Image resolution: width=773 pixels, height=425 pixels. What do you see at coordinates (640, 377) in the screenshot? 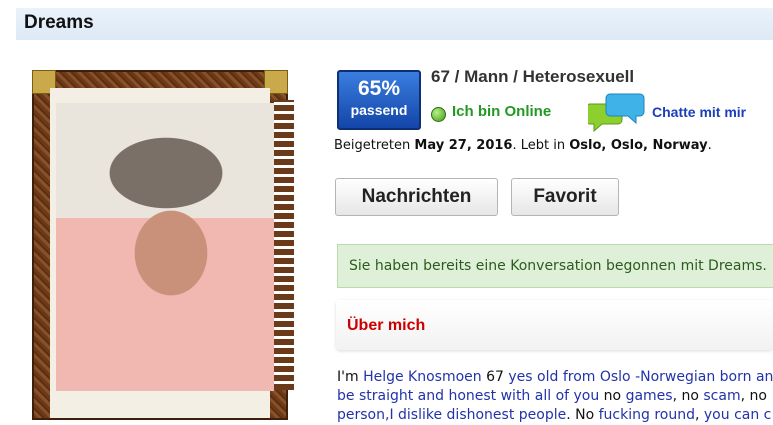
I see `about-fragment: yes old from Oslo -Norwegian born an` at bounding box center [640, 377].